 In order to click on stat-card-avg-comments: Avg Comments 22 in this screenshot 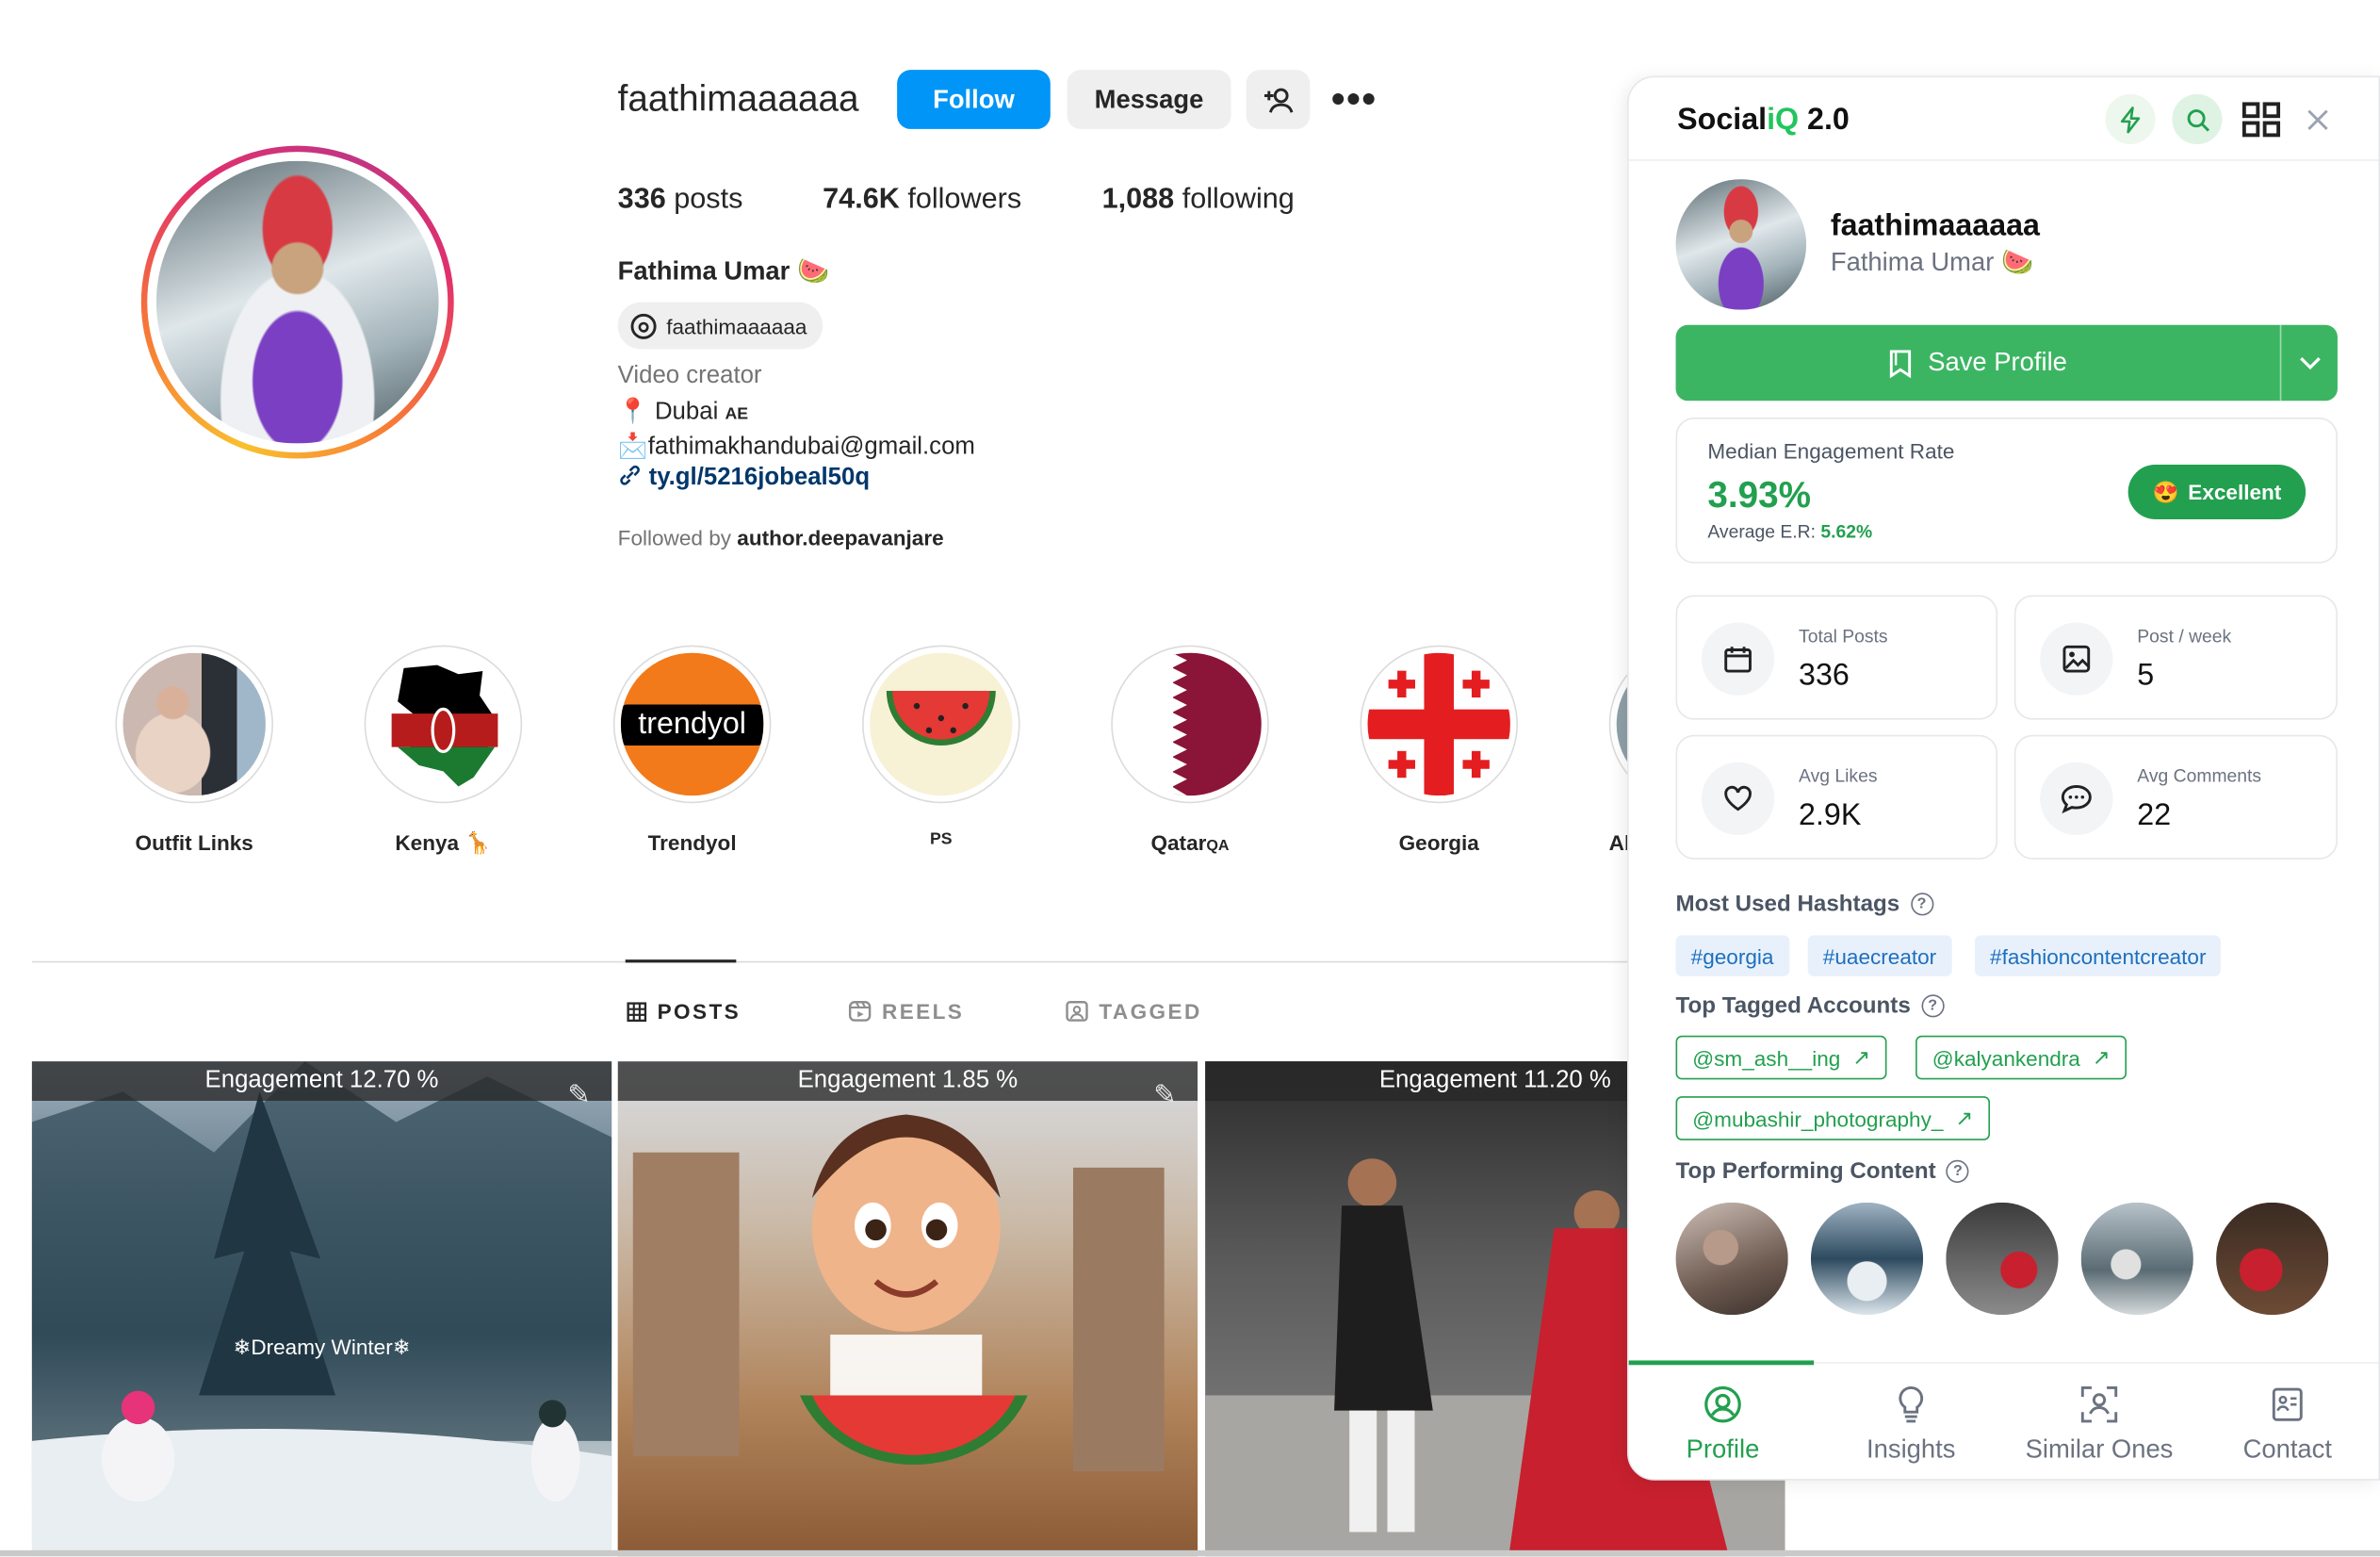, I will do `click(2175, 797)`.